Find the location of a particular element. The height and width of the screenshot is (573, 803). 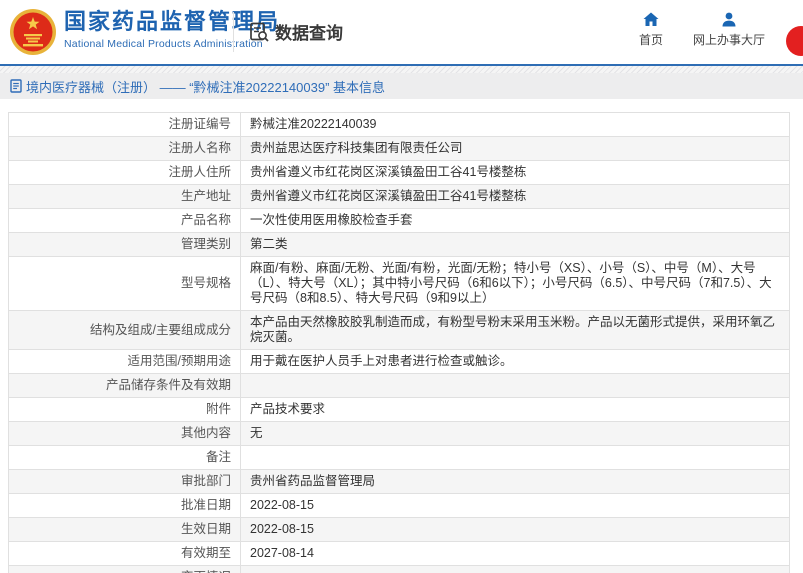

table-row: 生效日期 2022-08-15 is located at coordinates (399, 529).